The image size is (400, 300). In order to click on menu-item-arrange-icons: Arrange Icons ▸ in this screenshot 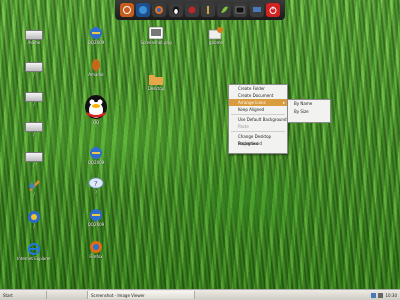, I will do `click(258, 102)`.